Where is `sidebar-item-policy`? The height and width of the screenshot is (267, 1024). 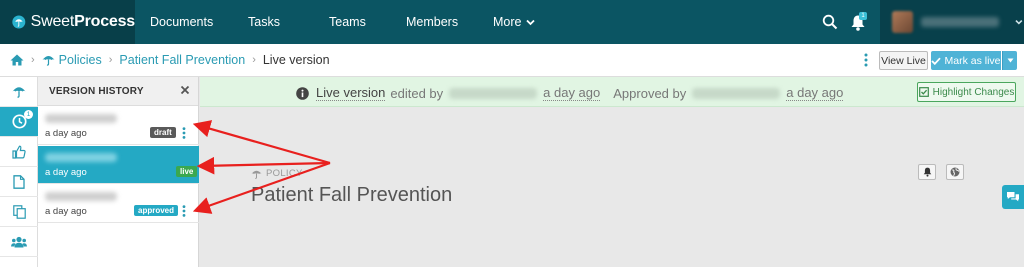 sidebar-item-policy is located at coordinates (19, 92).